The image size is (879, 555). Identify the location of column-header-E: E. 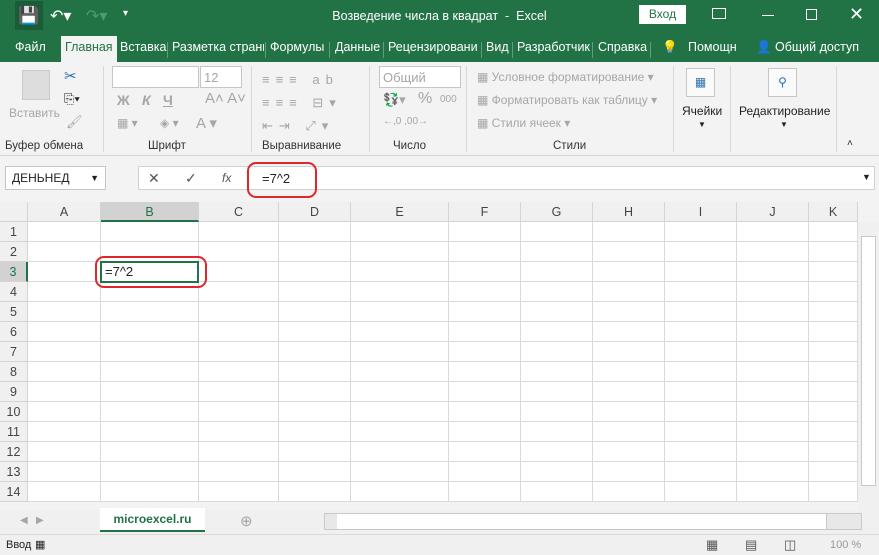
(400, 212).